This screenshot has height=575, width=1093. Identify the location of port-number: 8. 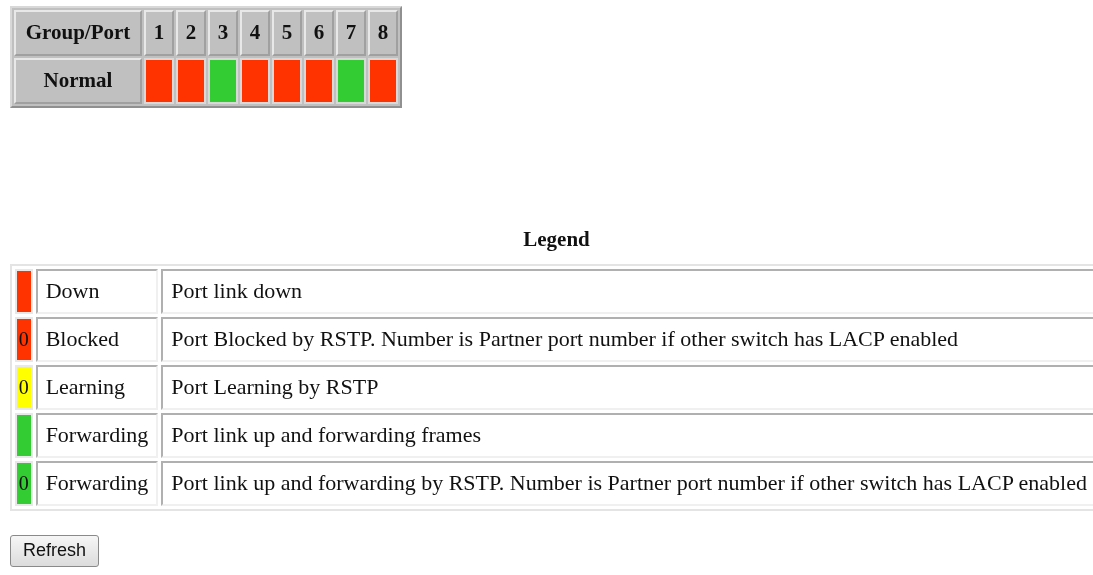
(383, 33).